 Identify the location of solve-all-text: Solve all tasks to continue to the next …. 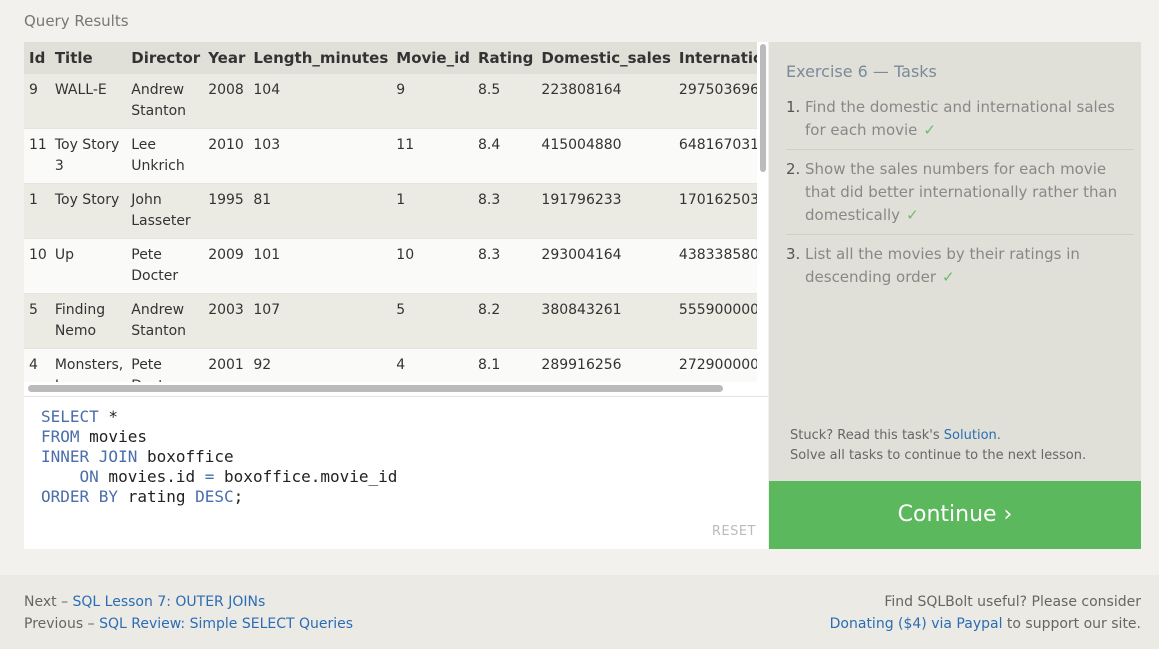
(938, 455).